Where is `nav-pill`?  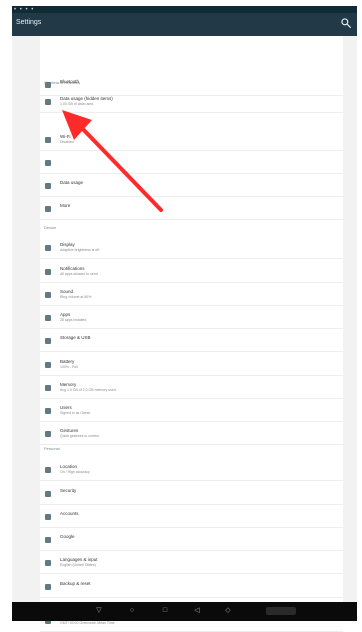 nav-pill is located at coordinates (281, 611).